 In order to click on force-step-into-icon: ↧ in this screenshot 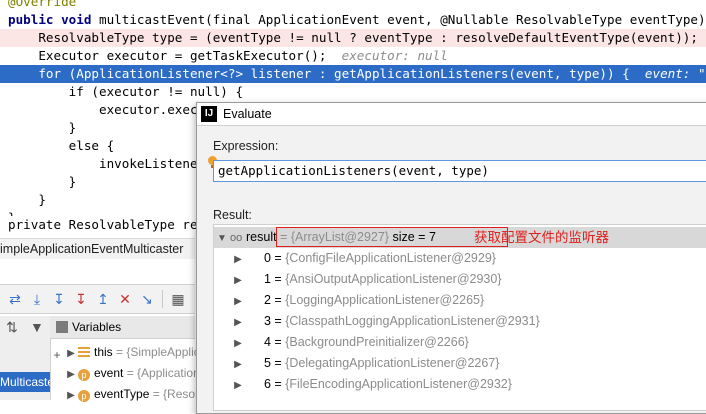, I will do `click(81, 299)`.